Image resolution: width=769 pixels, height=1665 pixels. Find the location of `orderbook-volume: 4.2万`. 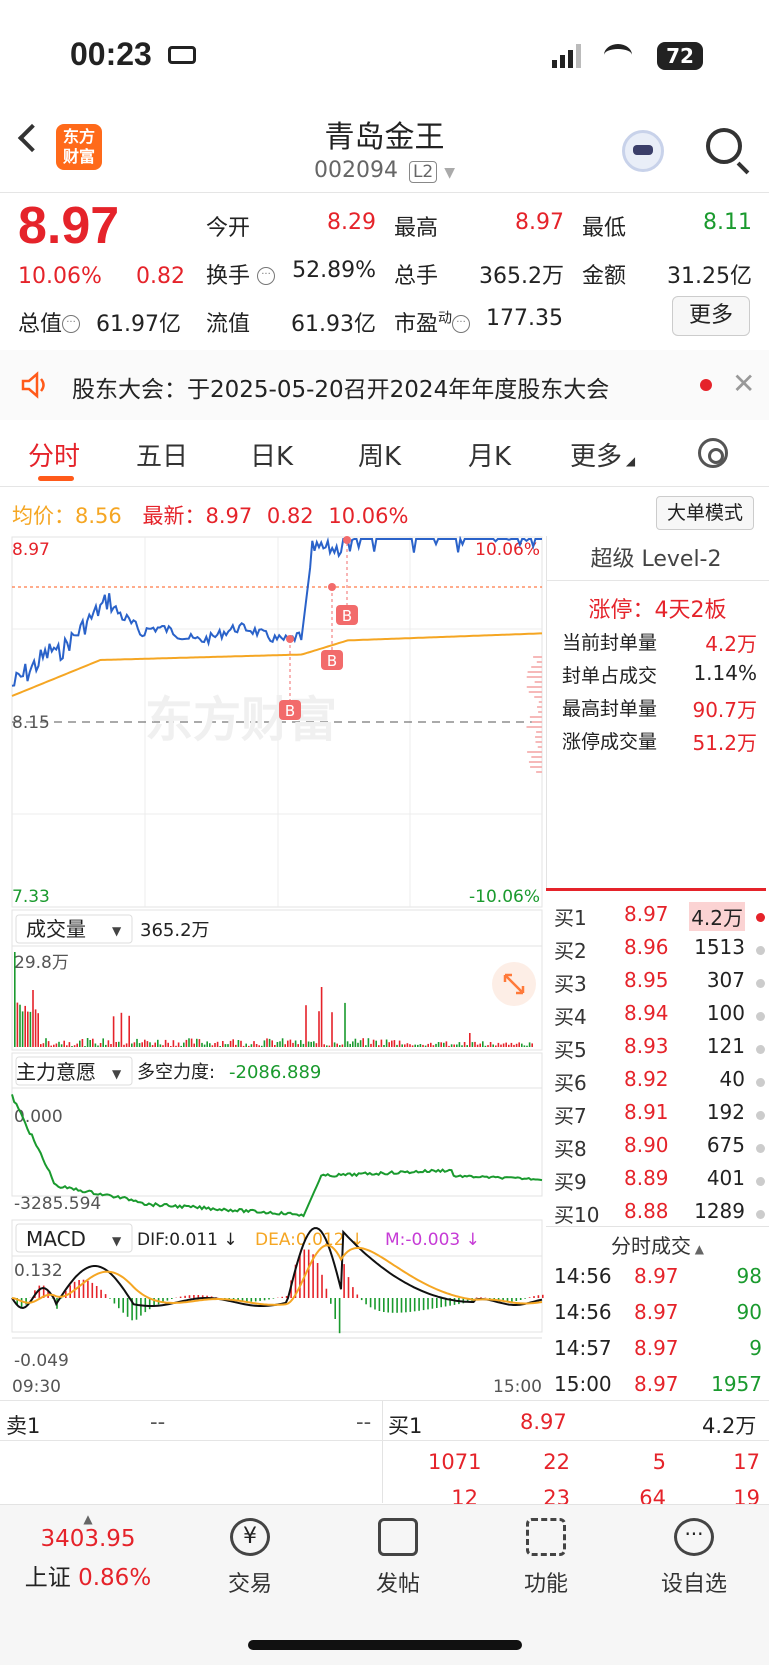

orderbook-volume: 4.2万 is located at coordinates (717, 916).